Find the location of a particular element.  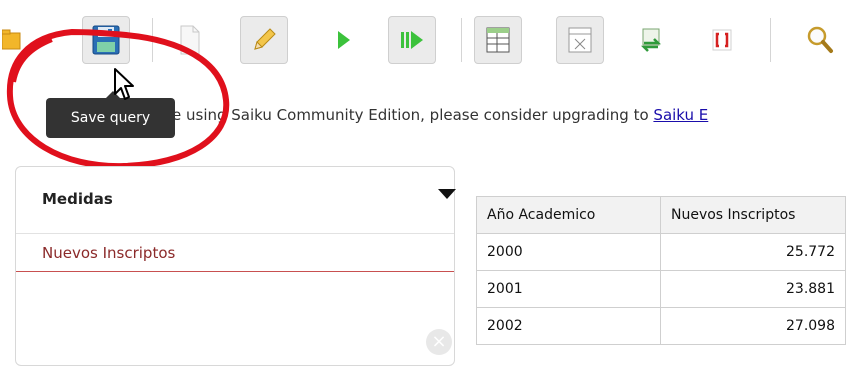

magnifier-icon is located at coordinates (820, 39).